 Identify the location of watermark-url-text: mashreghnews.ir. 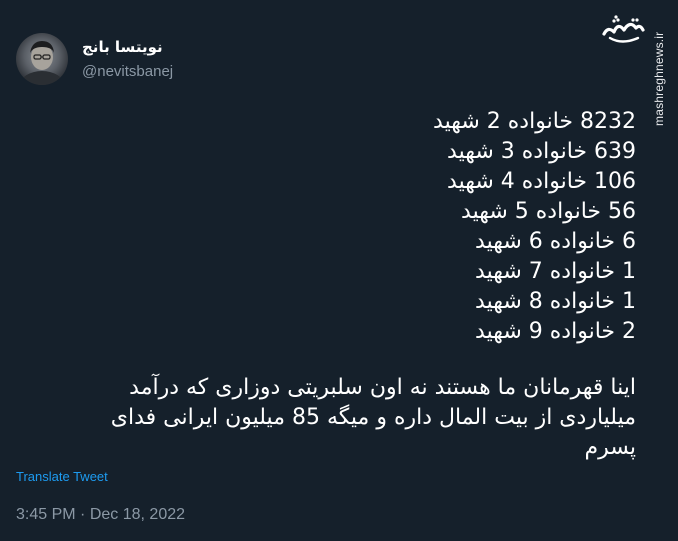
(659, 78).